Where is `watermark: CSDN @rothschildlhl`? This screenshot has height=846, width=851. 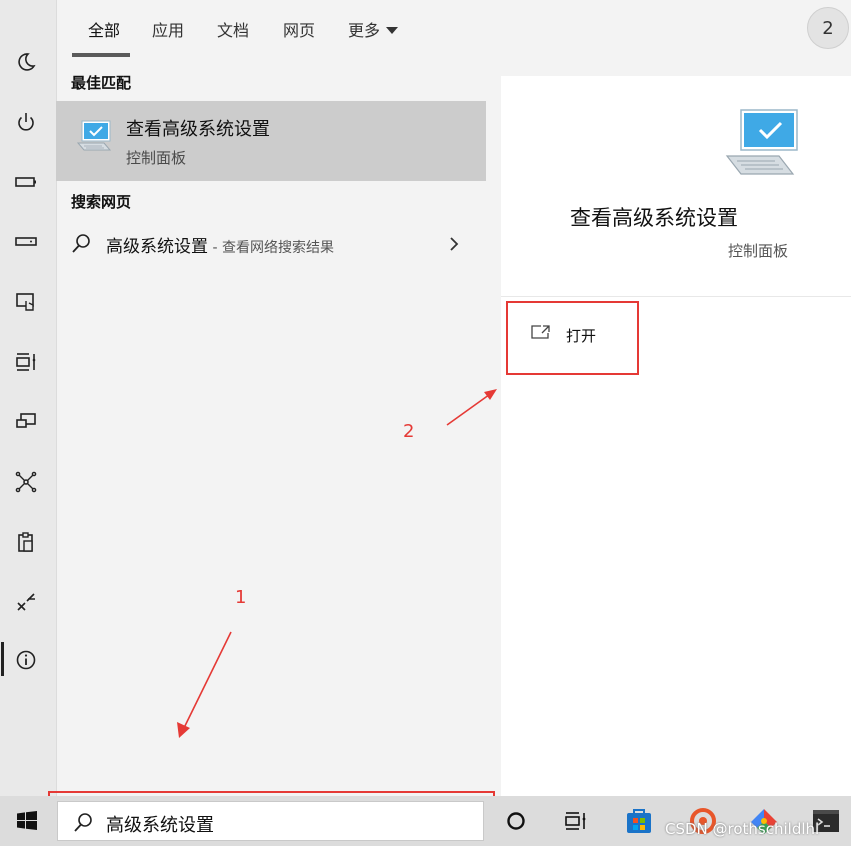
watermark: CSDN @rothschildlhl is located at coordinates (742, 829).